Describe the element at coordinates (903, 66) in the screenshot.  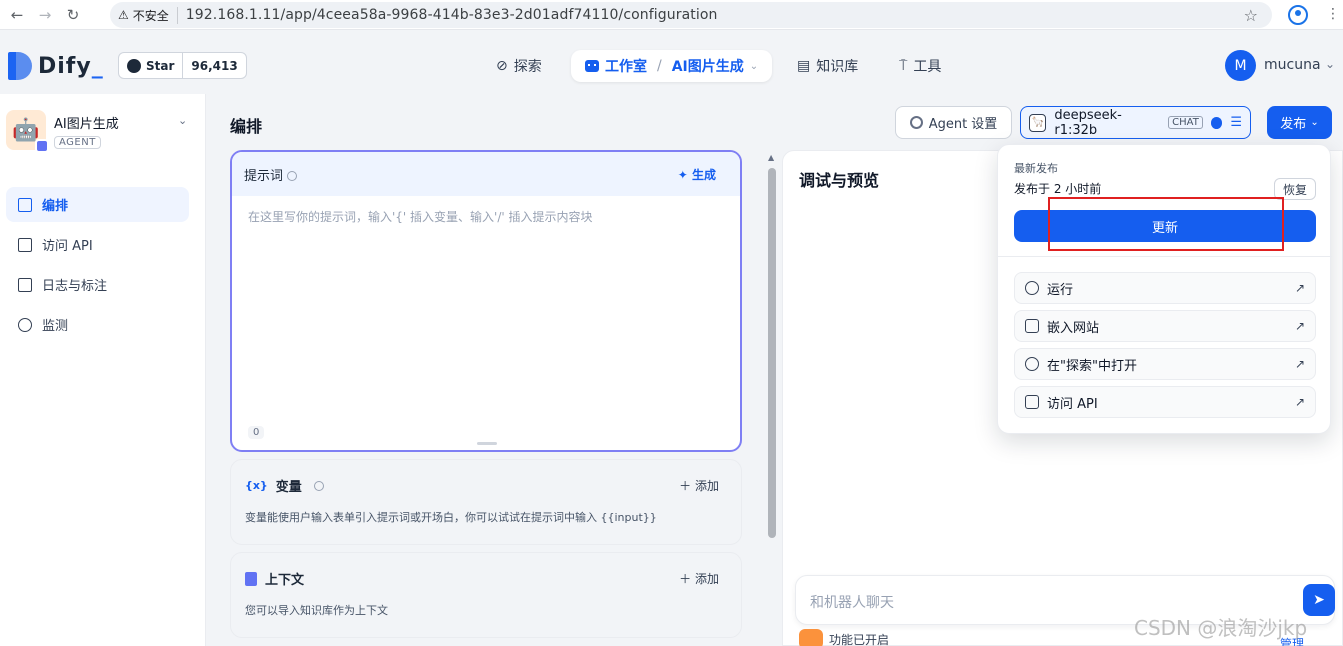
I see `hammer-icon: ⍑` at that location.